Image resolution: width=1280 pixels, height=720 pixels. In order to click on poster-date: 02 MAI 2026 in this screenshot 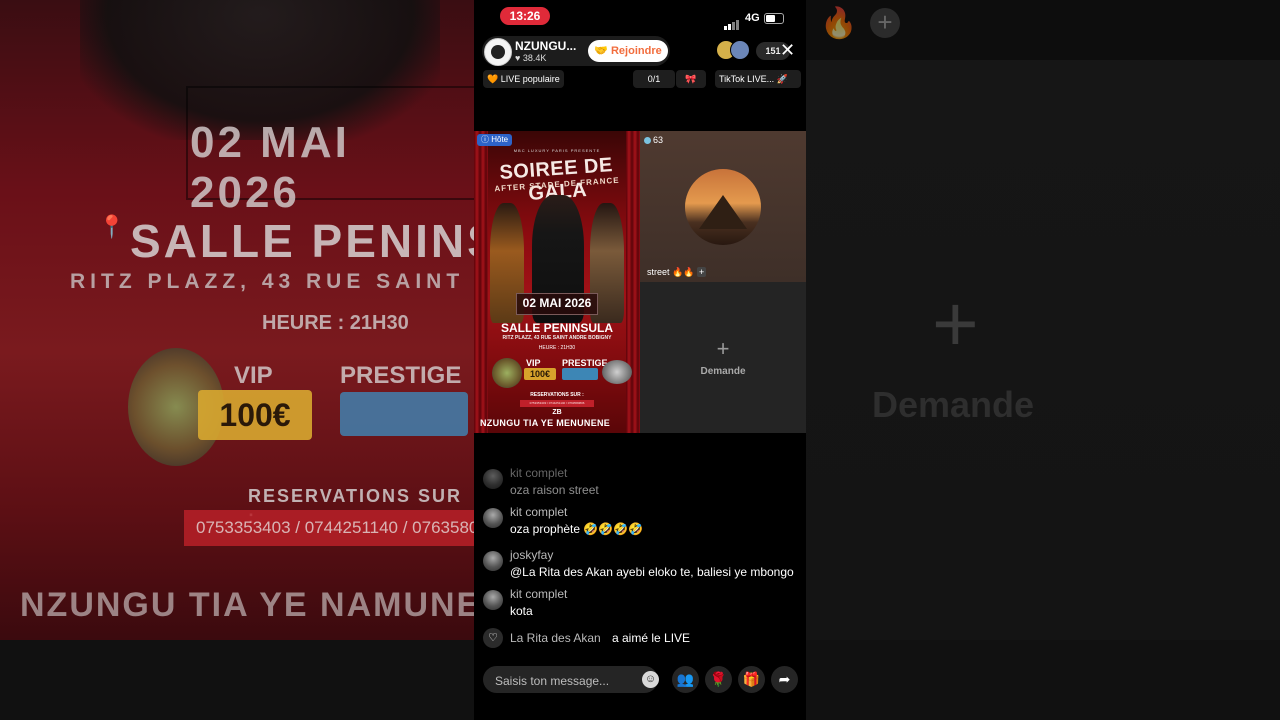, I will do `click(557, 303)`.